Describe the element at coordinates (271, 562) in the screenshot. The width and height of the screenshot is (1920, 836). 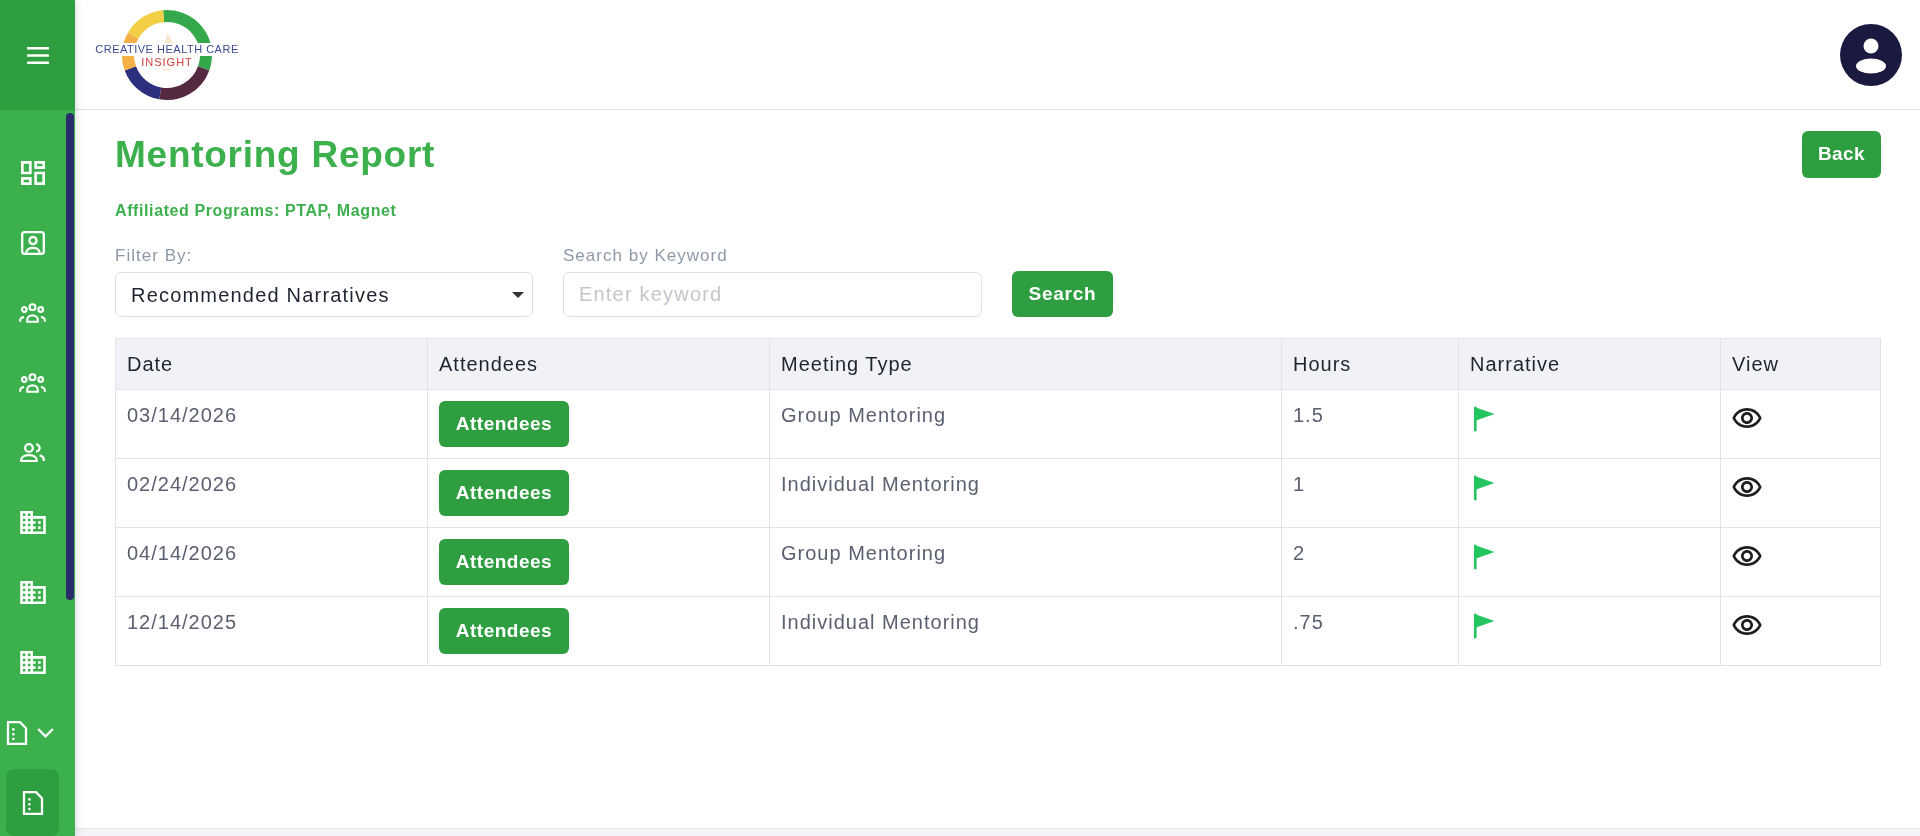
I see `table-cell: 04/14/2026` at that location.